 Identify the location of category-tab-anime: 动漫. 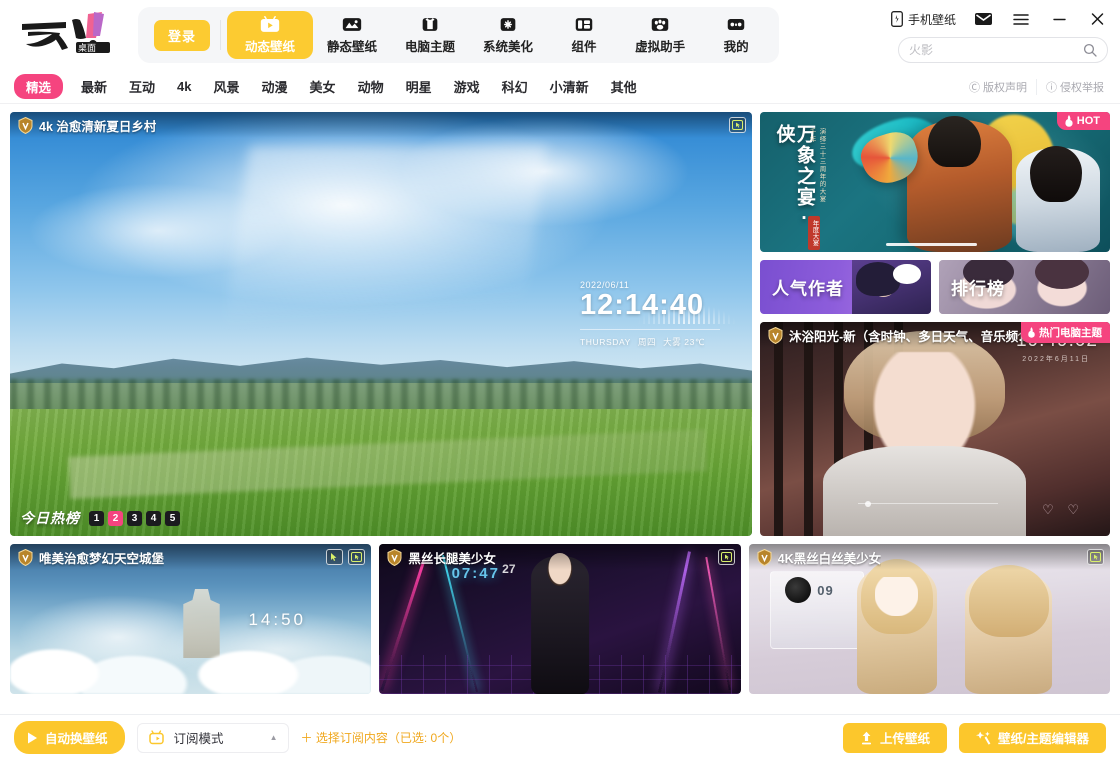
(275, 86).